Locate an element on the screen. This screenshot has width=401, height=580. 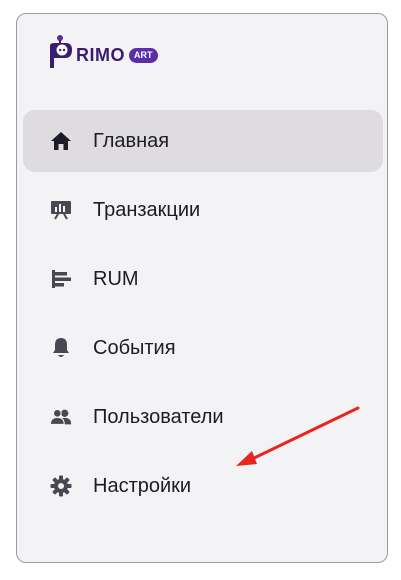
robot-logo-icon is located at coordinates (60, 52).